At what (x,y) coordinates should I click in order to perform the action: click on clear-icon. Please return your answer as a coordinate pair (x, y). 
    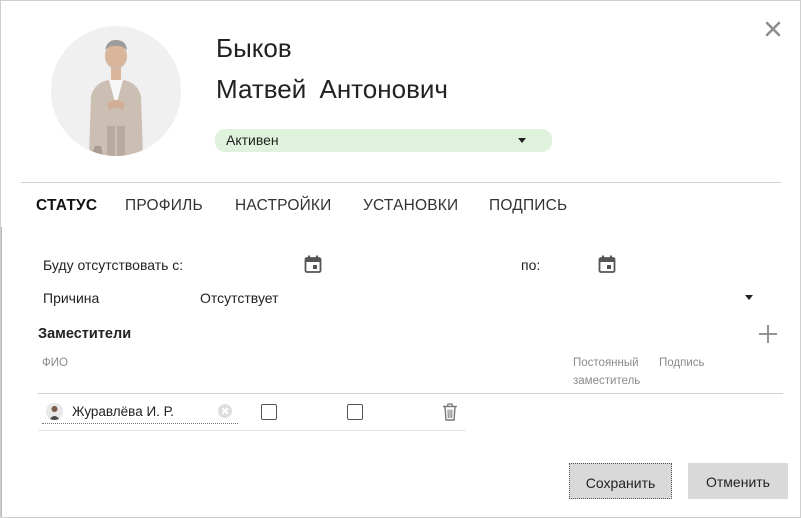
    Looking at the image, I should click on (225, 411).